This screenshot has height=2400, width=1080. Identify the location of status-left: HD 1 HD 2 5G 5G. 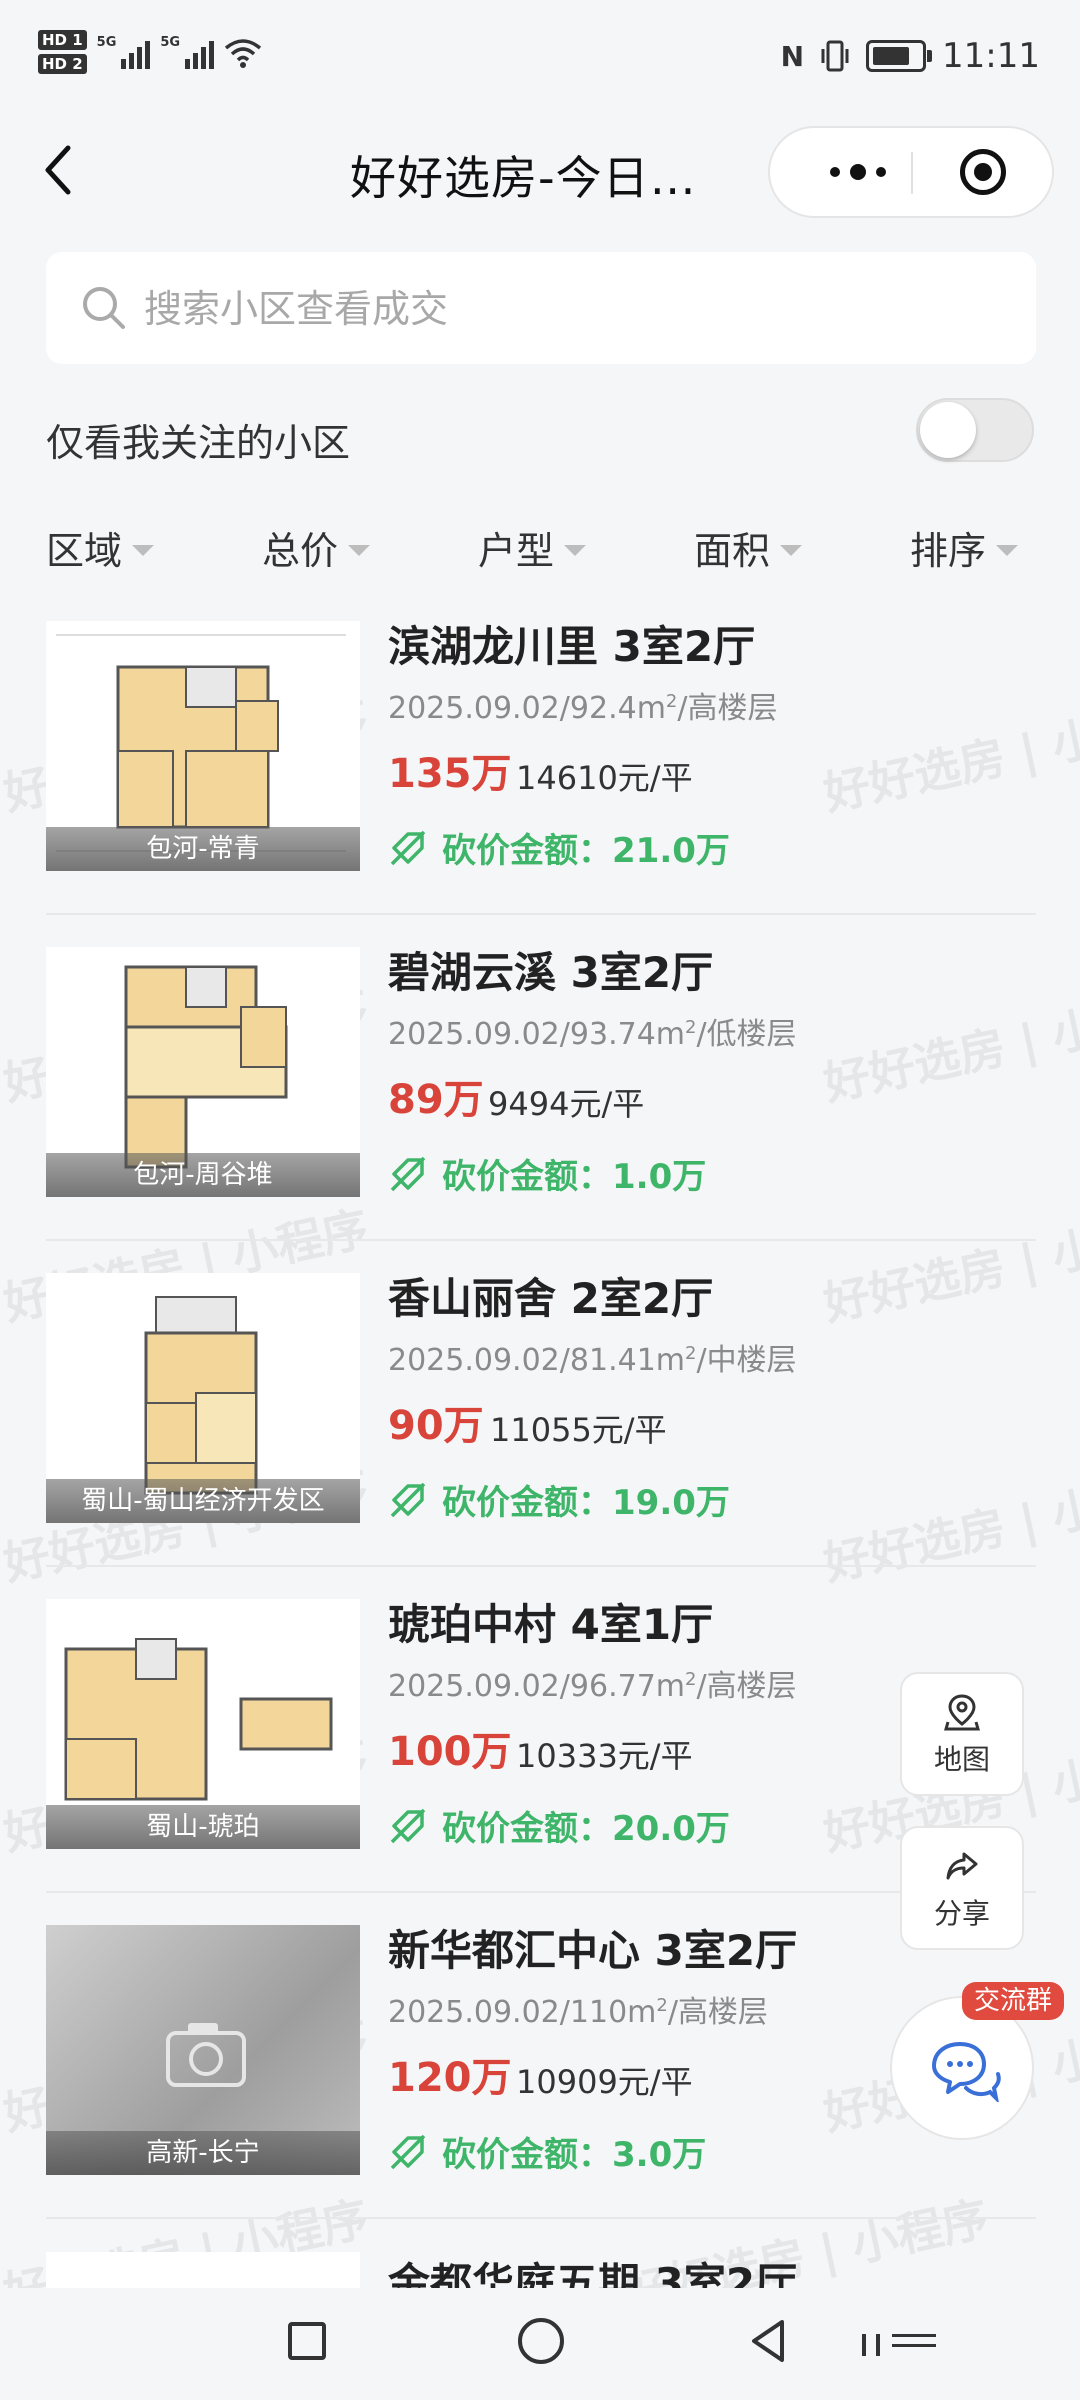
(150, 52).